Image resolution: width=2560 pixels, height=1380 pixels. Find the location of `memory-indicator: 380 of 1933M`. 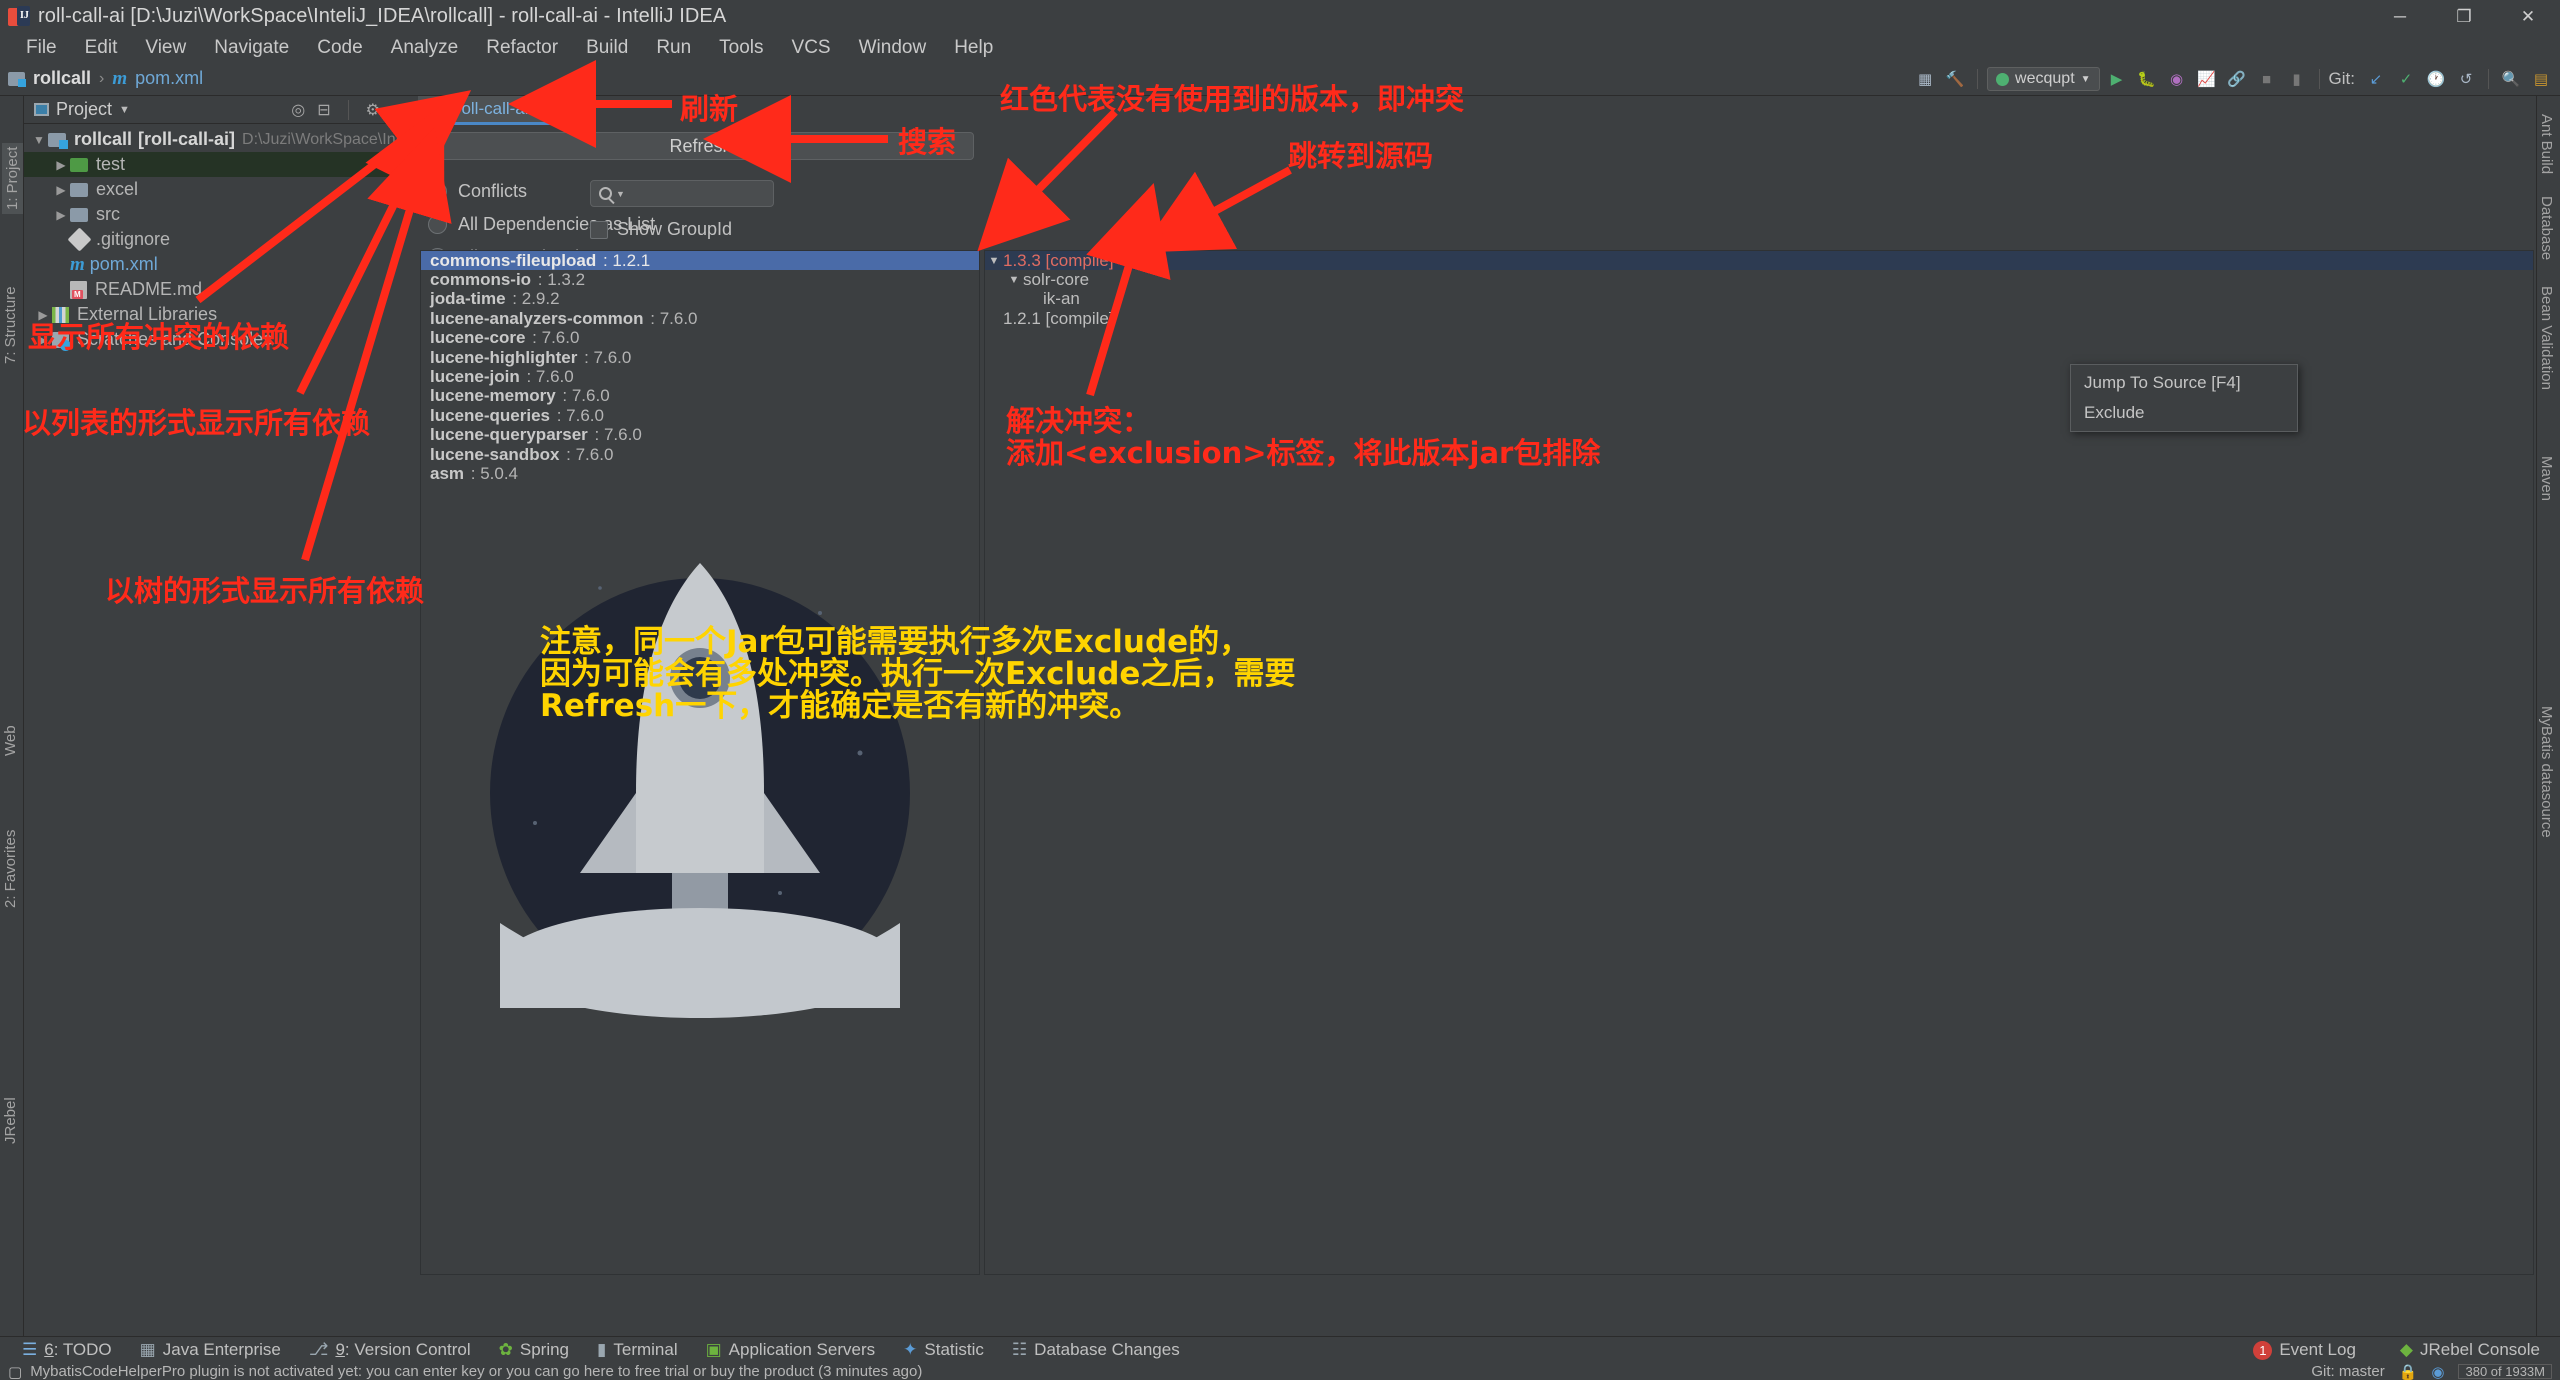

memory-indicator: 380 of 1933M is located at coordinates (2505, 1371).